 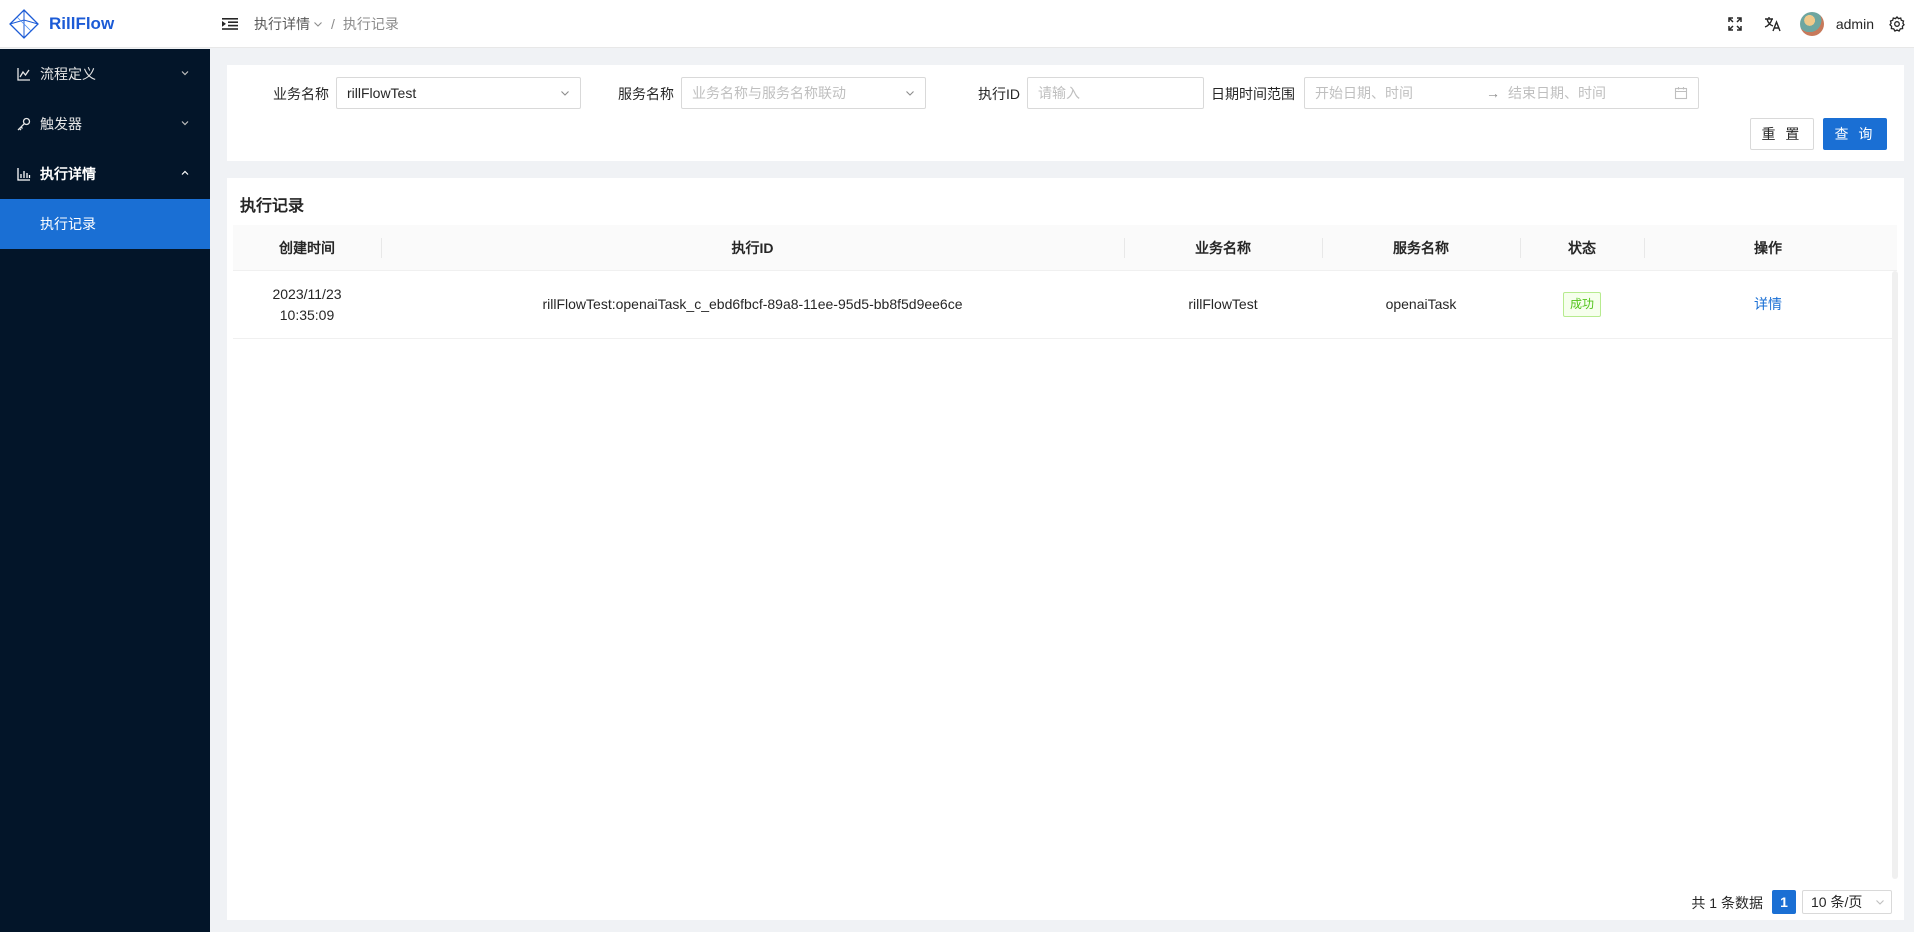 I want to click on rillflow-logo-icon, so click(x=24, y=23).